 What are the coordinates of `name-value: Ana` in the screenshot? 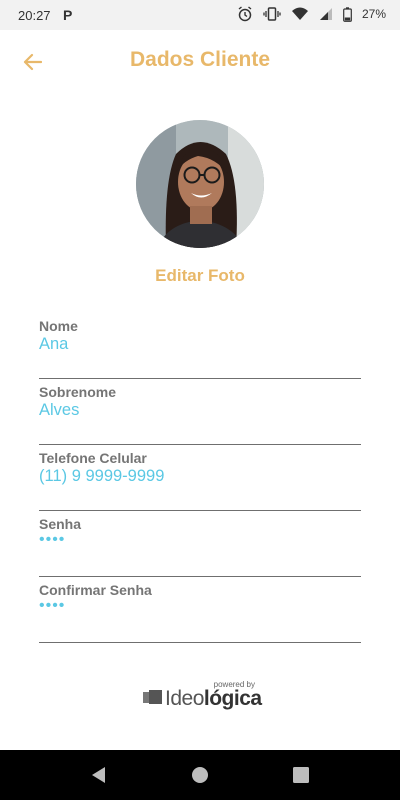 It's located at (53, 344).